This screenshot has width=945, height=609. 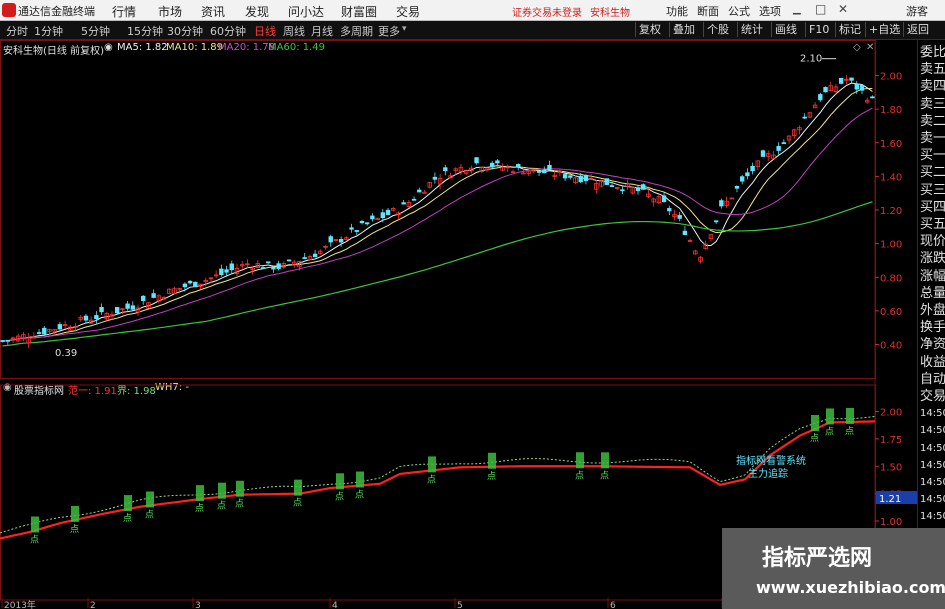 What do you see at coordinates (891, 413) in the screenshot?
I see `sub-axis-label: 2.00` at bounding box center [891, 413].